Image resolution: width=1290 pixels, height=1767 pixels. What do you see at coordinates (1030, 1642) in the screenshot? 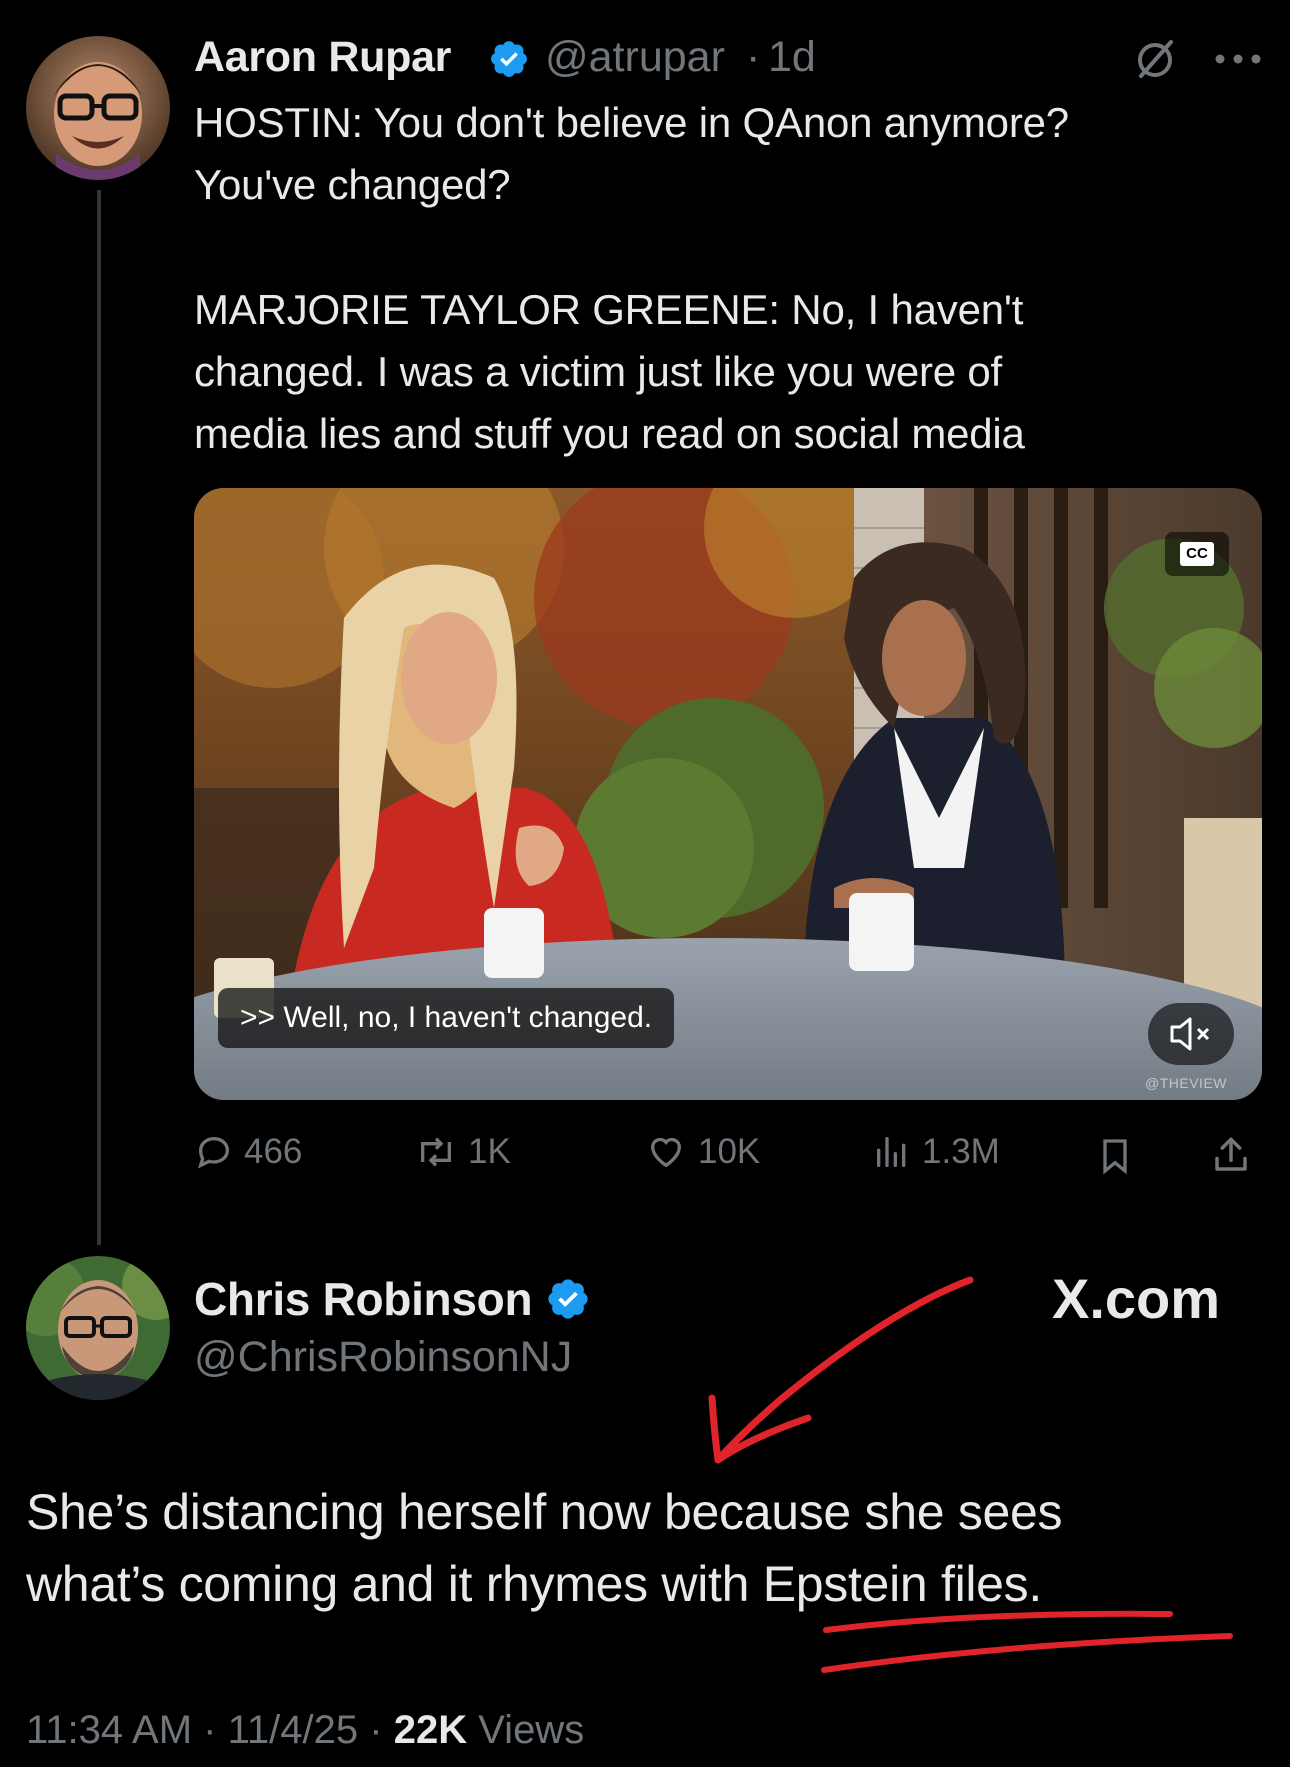
I see `red-underline-annotation` at bounding box center [1030, 1642].